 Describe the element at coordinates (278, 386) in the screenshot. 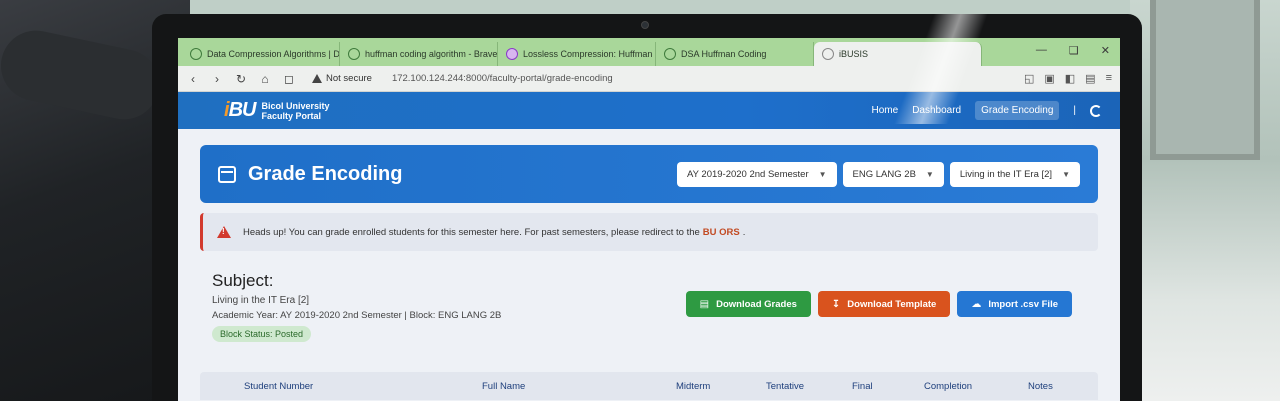

I see `column-header-student-number: Student Number` at that location.